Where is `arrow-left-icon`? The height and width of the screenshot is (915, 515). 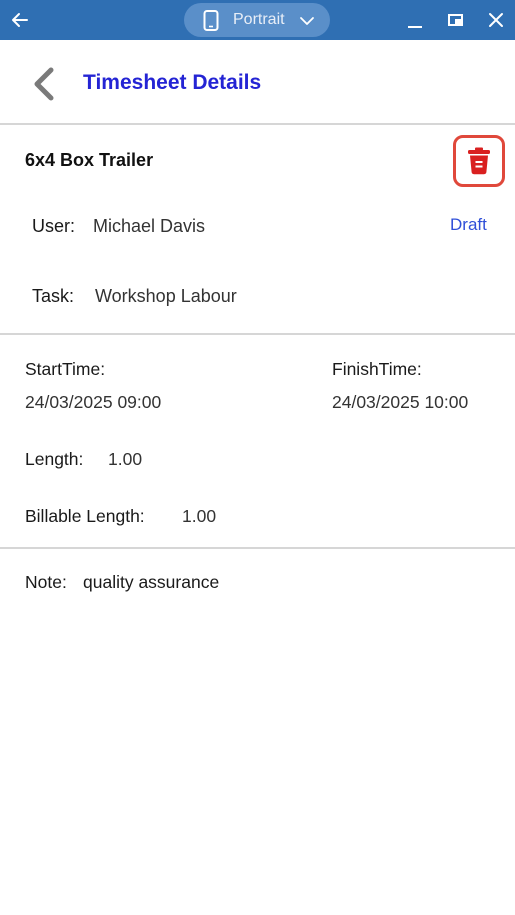 arrow-left-icon is located at coordinates (20, 20).